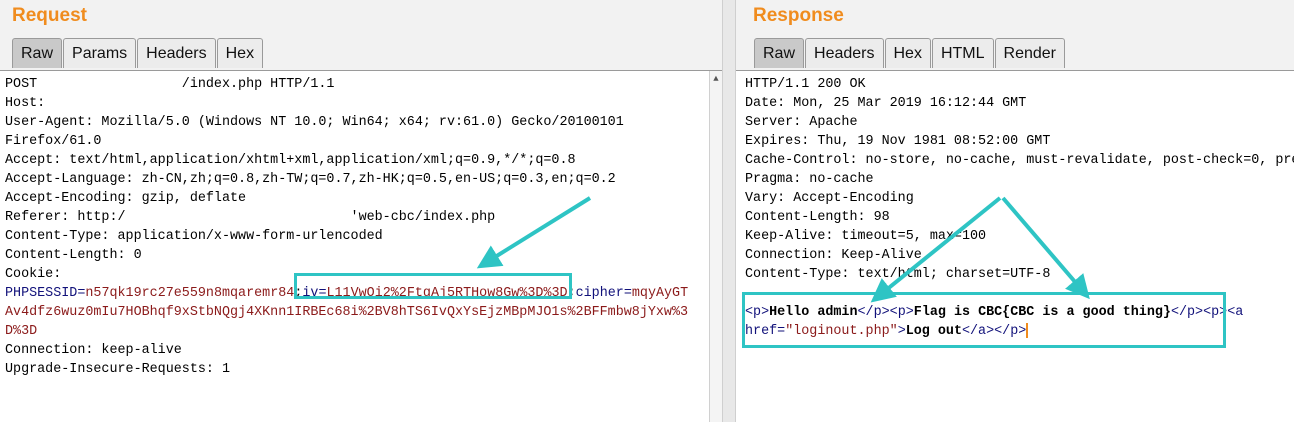 This screenshot has width=1294, height=422. Describe the element at coordinates (809, 179) in the screenshot. I see `response-line: Pragma: no-cache` at that location.